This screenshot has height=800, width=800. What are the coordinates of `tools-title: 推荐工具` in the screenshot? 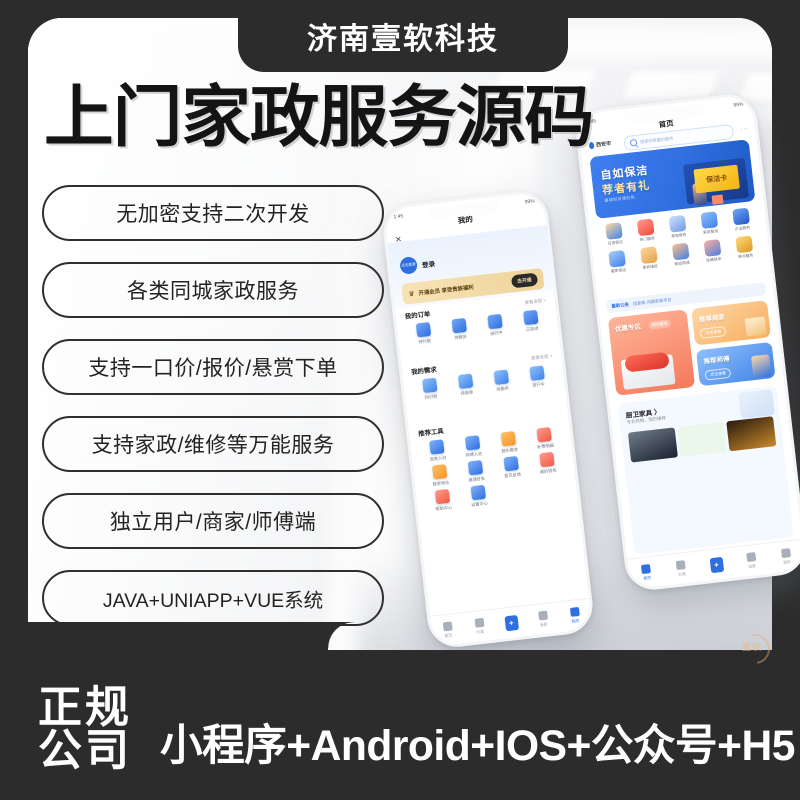 It's located at (431, 433).